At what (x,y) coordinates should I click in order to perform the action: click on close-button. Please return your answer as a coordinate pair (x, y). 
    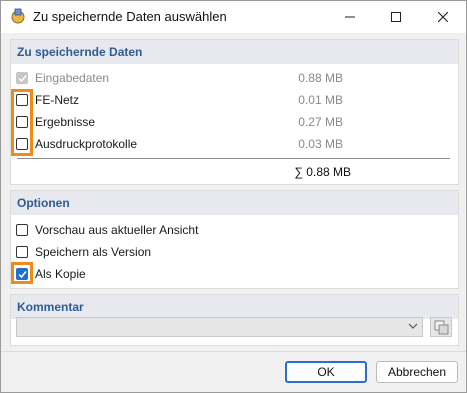
    Looking at the image, I should click on (443, 17).